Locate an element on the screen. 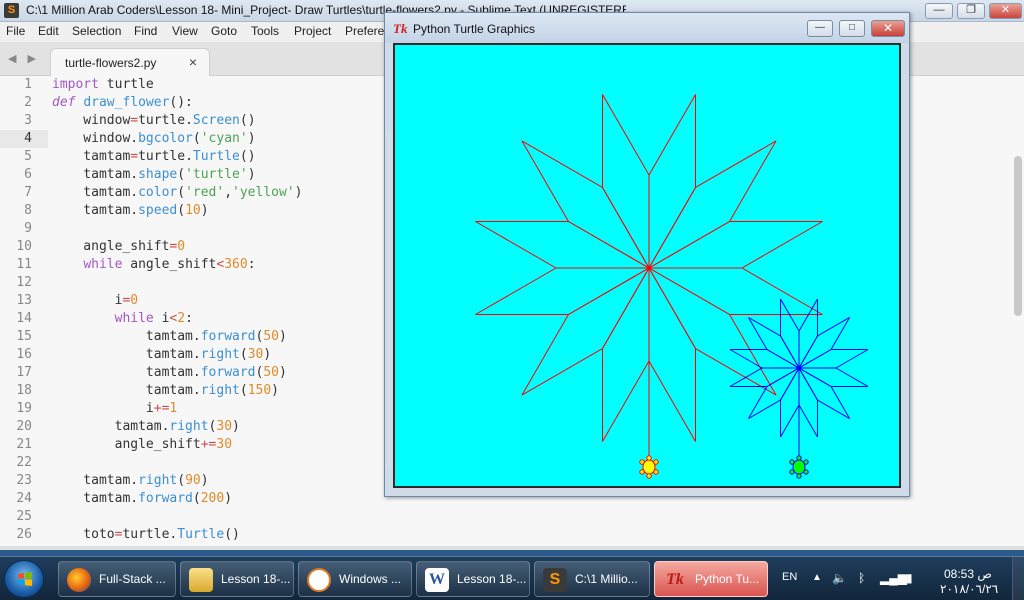  tab-close-icon: × is located at coordinates (193, 62).